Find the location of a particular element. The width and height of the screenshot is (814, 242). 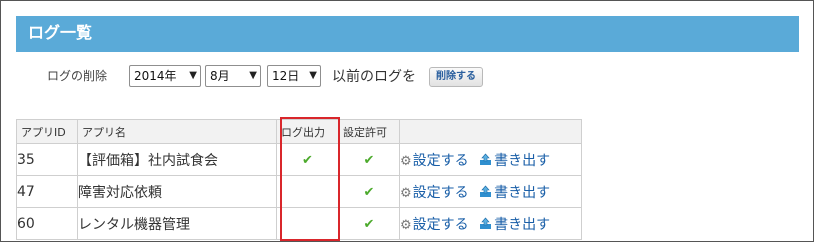

day-value: 12日 is located at coordinates (286, 76).